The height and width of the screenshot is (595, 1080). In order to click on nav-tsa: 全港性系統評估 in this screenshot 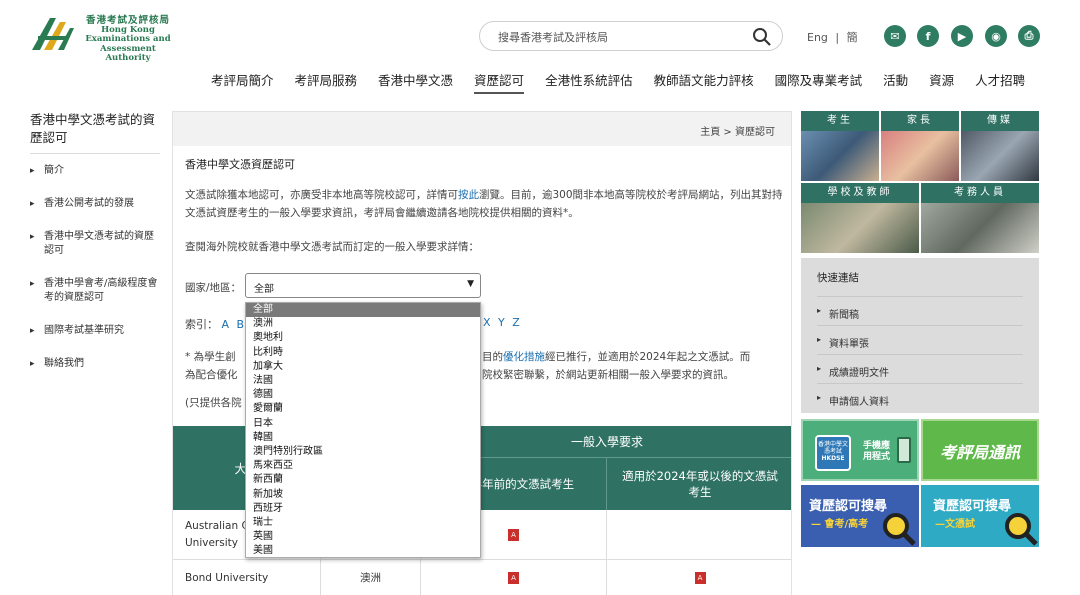, I will do `click(589, 82)`.